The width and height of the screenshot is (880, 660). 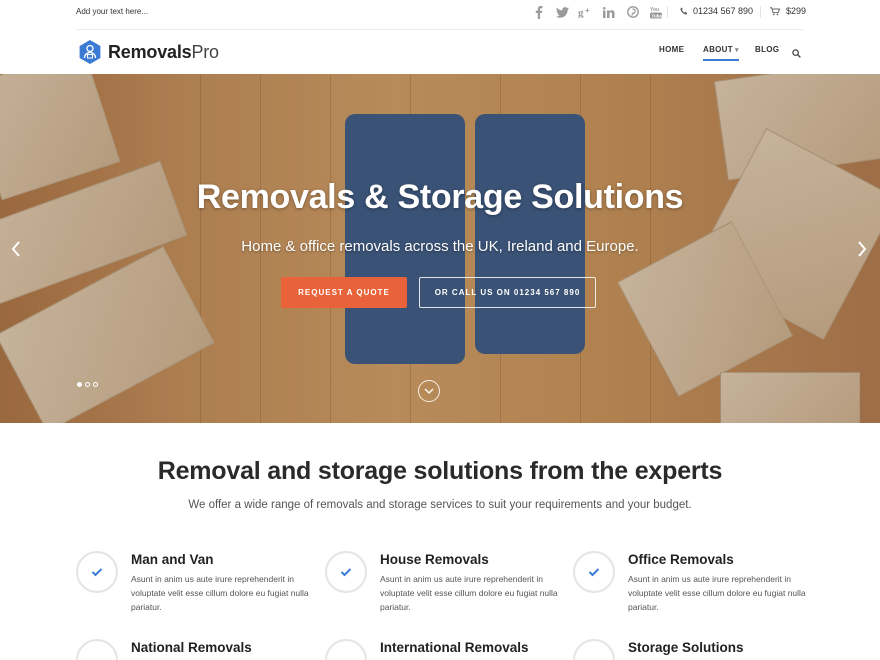 What do you see at coordinates (767, 49) in the screenshot?
I see `nav-blog: BLOG` at bounding box center [767, 49].